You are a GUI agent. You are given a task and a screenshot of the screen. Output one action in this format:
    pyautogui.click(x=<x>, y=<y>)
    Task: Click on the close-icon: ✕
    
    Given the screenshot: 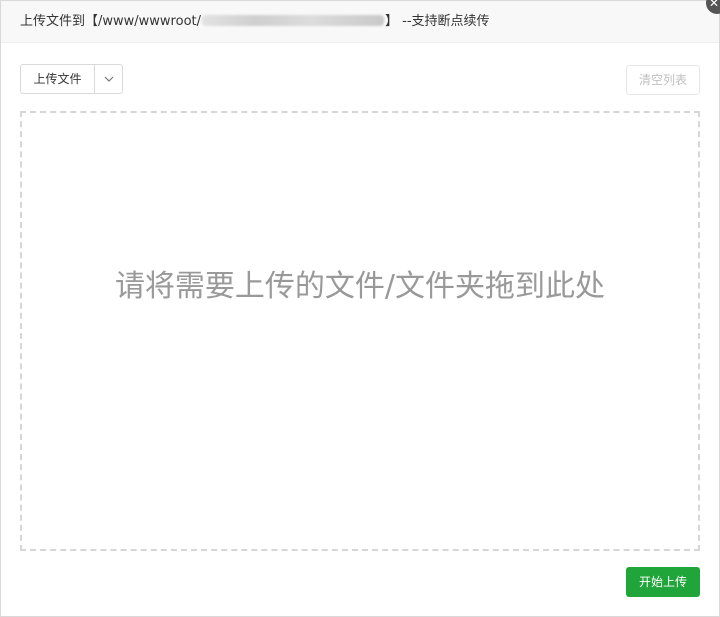 What is the action you would take?
    pyautogui.click(x=714, y=5)
    